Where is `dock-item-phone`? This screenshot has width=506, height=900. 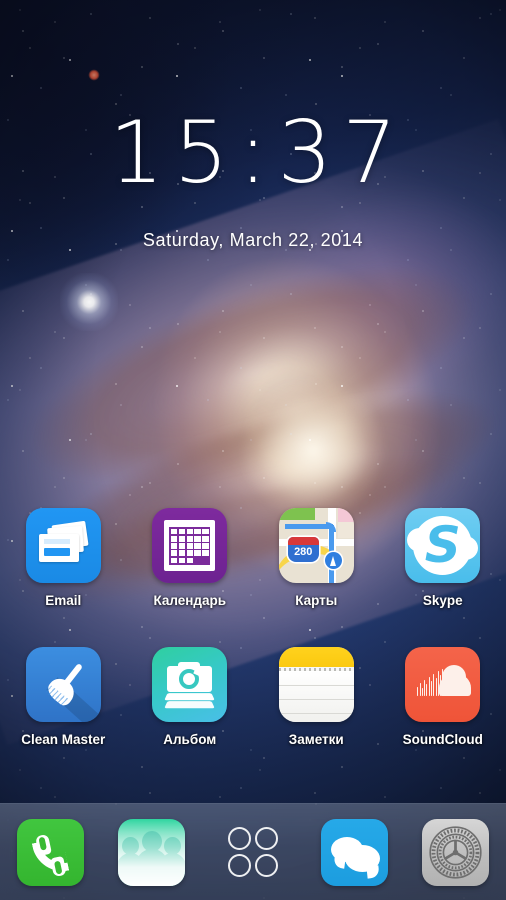
dock-item-phone is located at coordinates (50, 852).